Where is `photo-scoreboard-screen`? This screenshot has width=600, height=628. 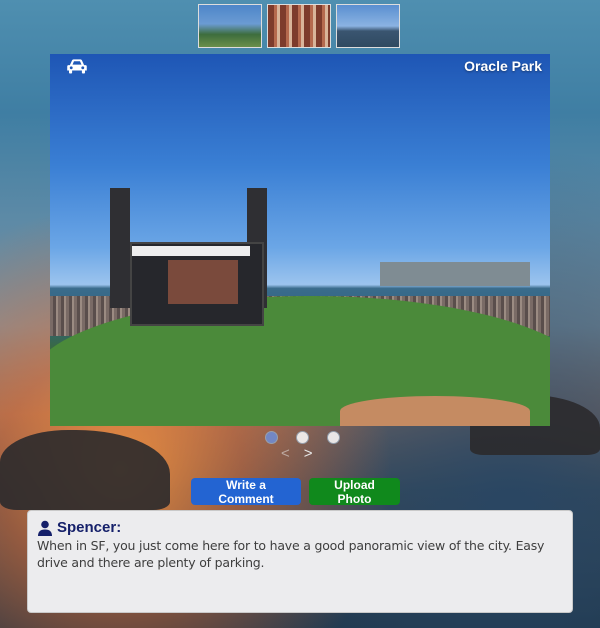 photo-scoreboard-screen is located at coordinates (203, 282).